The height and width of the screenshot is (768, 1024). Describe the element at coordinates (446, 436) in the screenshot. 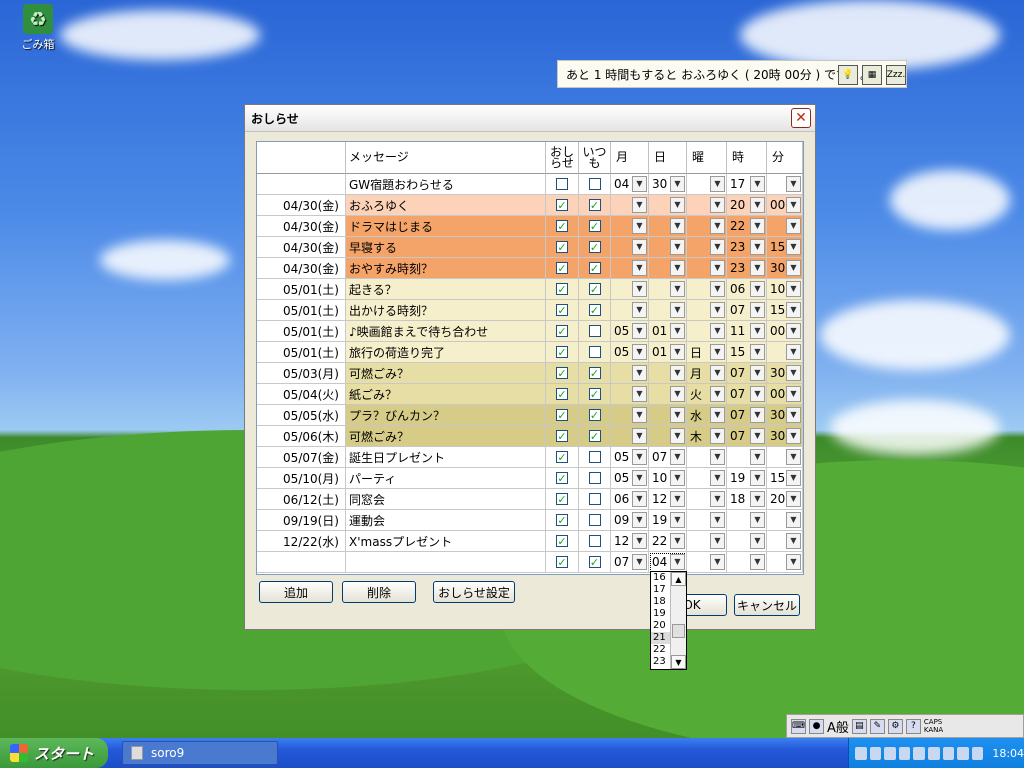

I see `message-cell: 可燃ごみ？` at that location.